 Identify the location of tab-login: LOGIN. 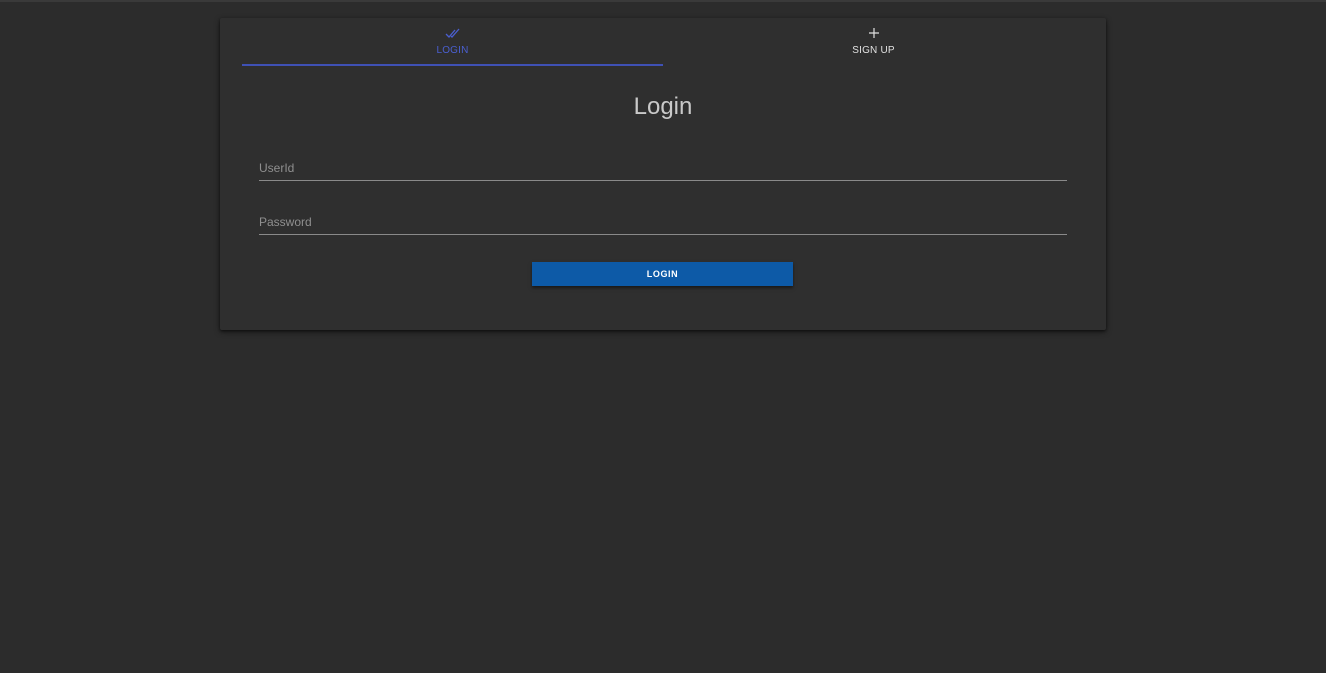
(452, 42).